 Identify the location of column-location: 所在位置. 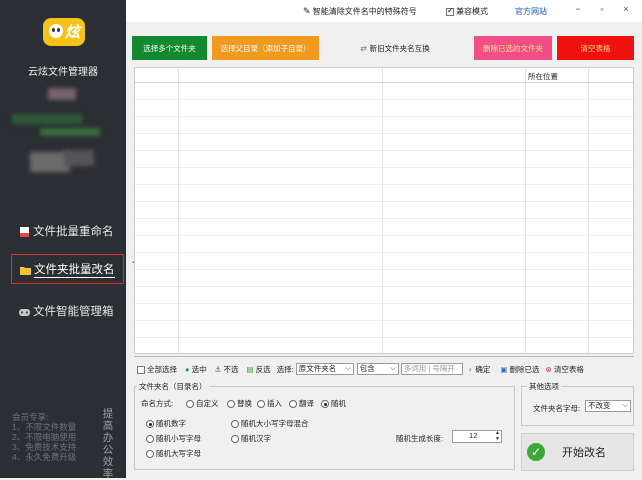
(543, 76).